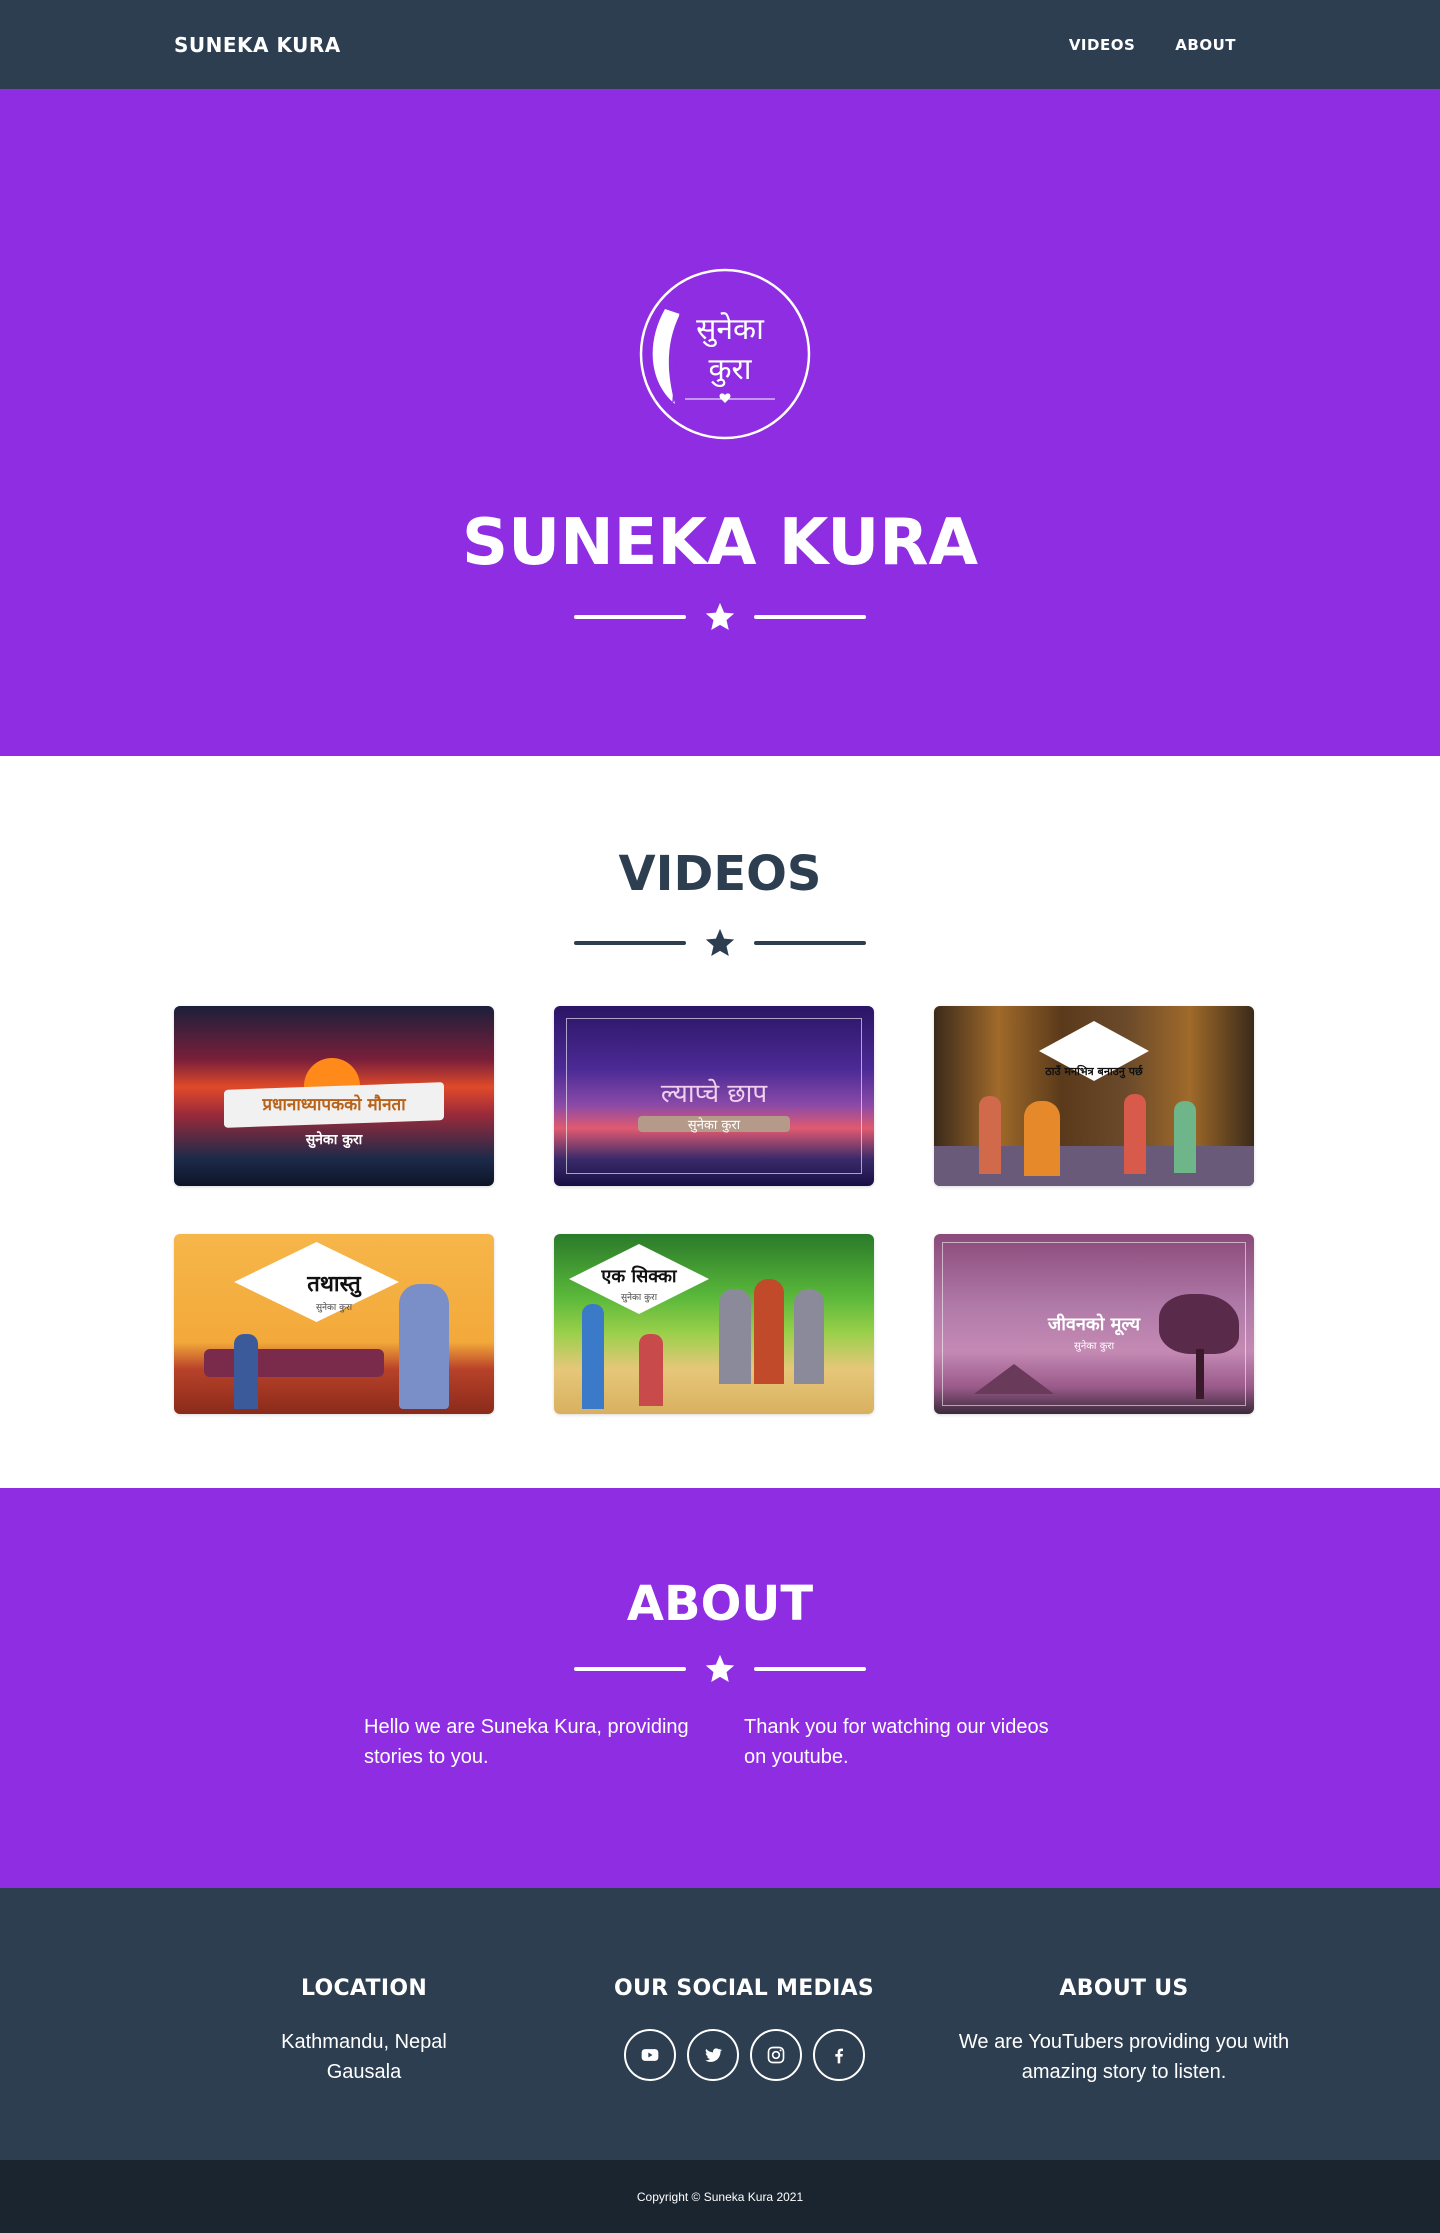 This screenshot has width=1440, height=2233. Describe the element at coordinates (744, 2055) in the screenshot. I see `social-buttons` at that location.